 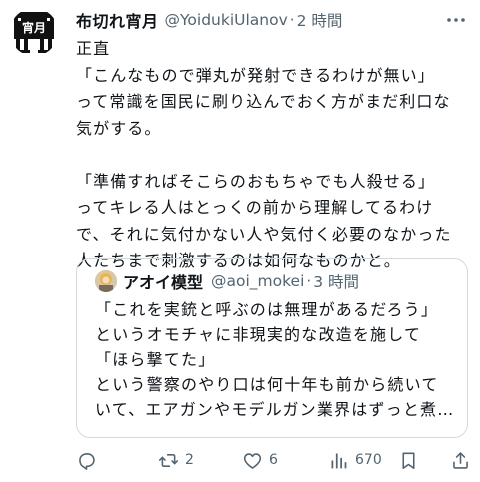 I want to click on like-count: 6, so click(x=273, y=460).